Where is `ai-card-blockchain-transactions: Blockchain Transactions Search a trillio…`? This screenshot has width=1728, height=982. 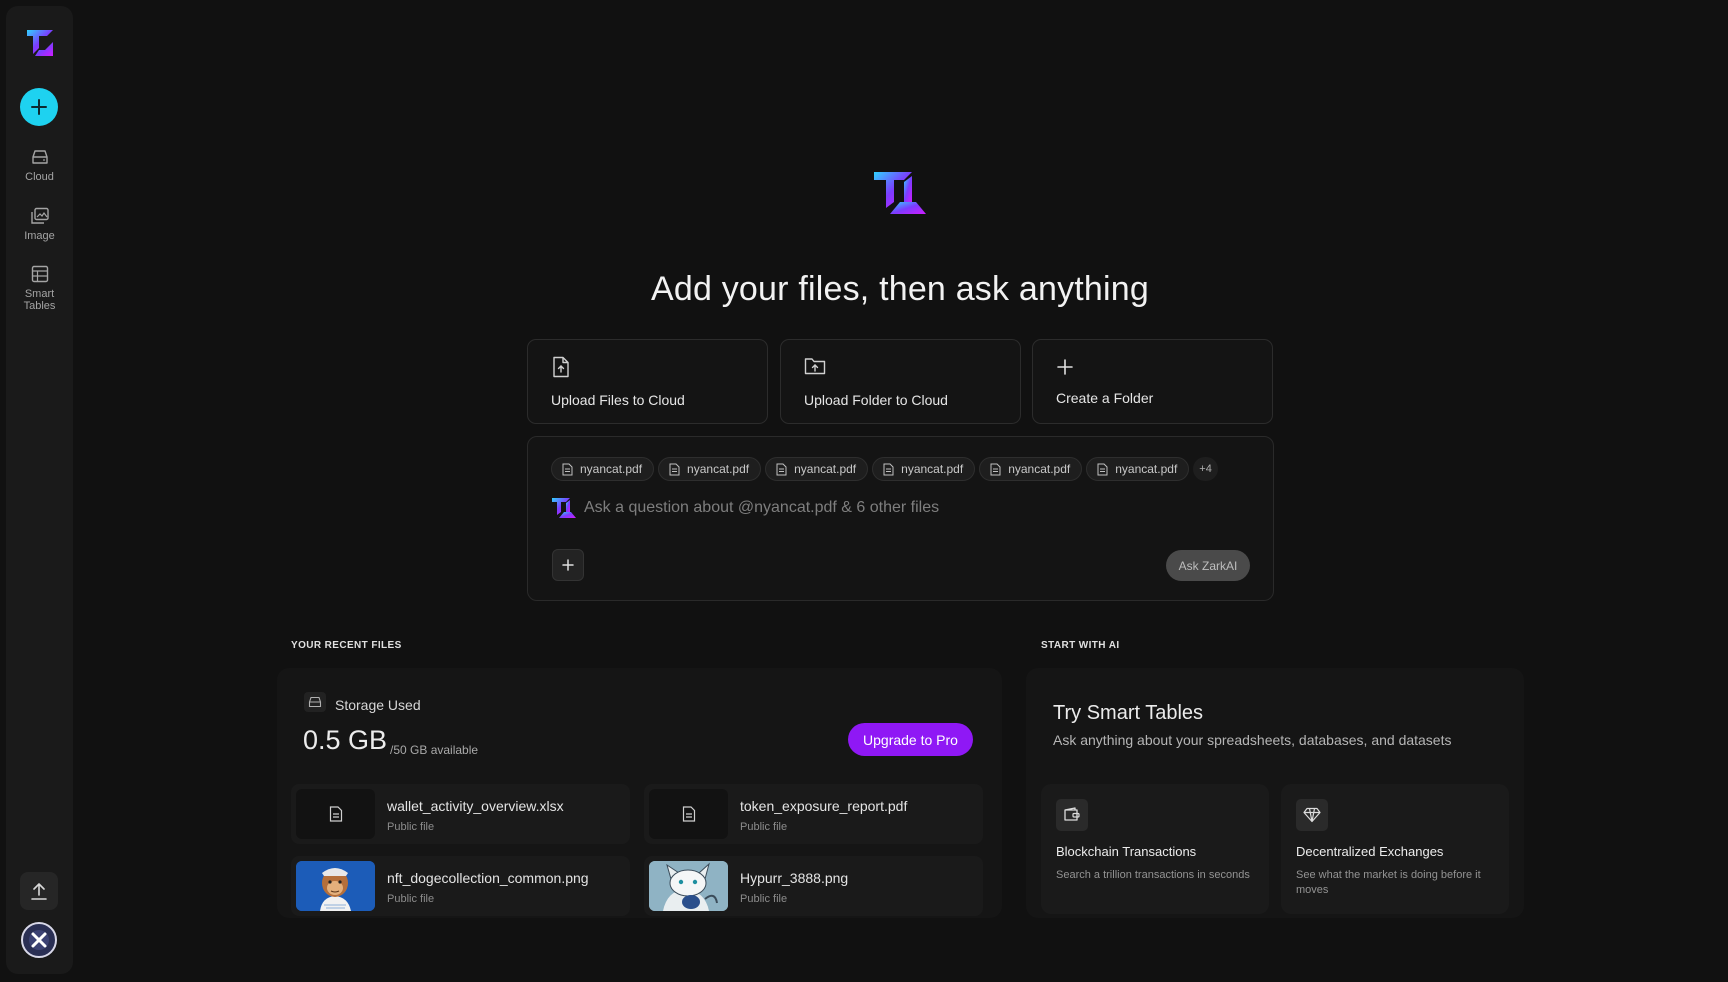 ai-card-blockchain-transactions: Blockchain Transactions Search a trillio… is located at coordinates (1155, 849).